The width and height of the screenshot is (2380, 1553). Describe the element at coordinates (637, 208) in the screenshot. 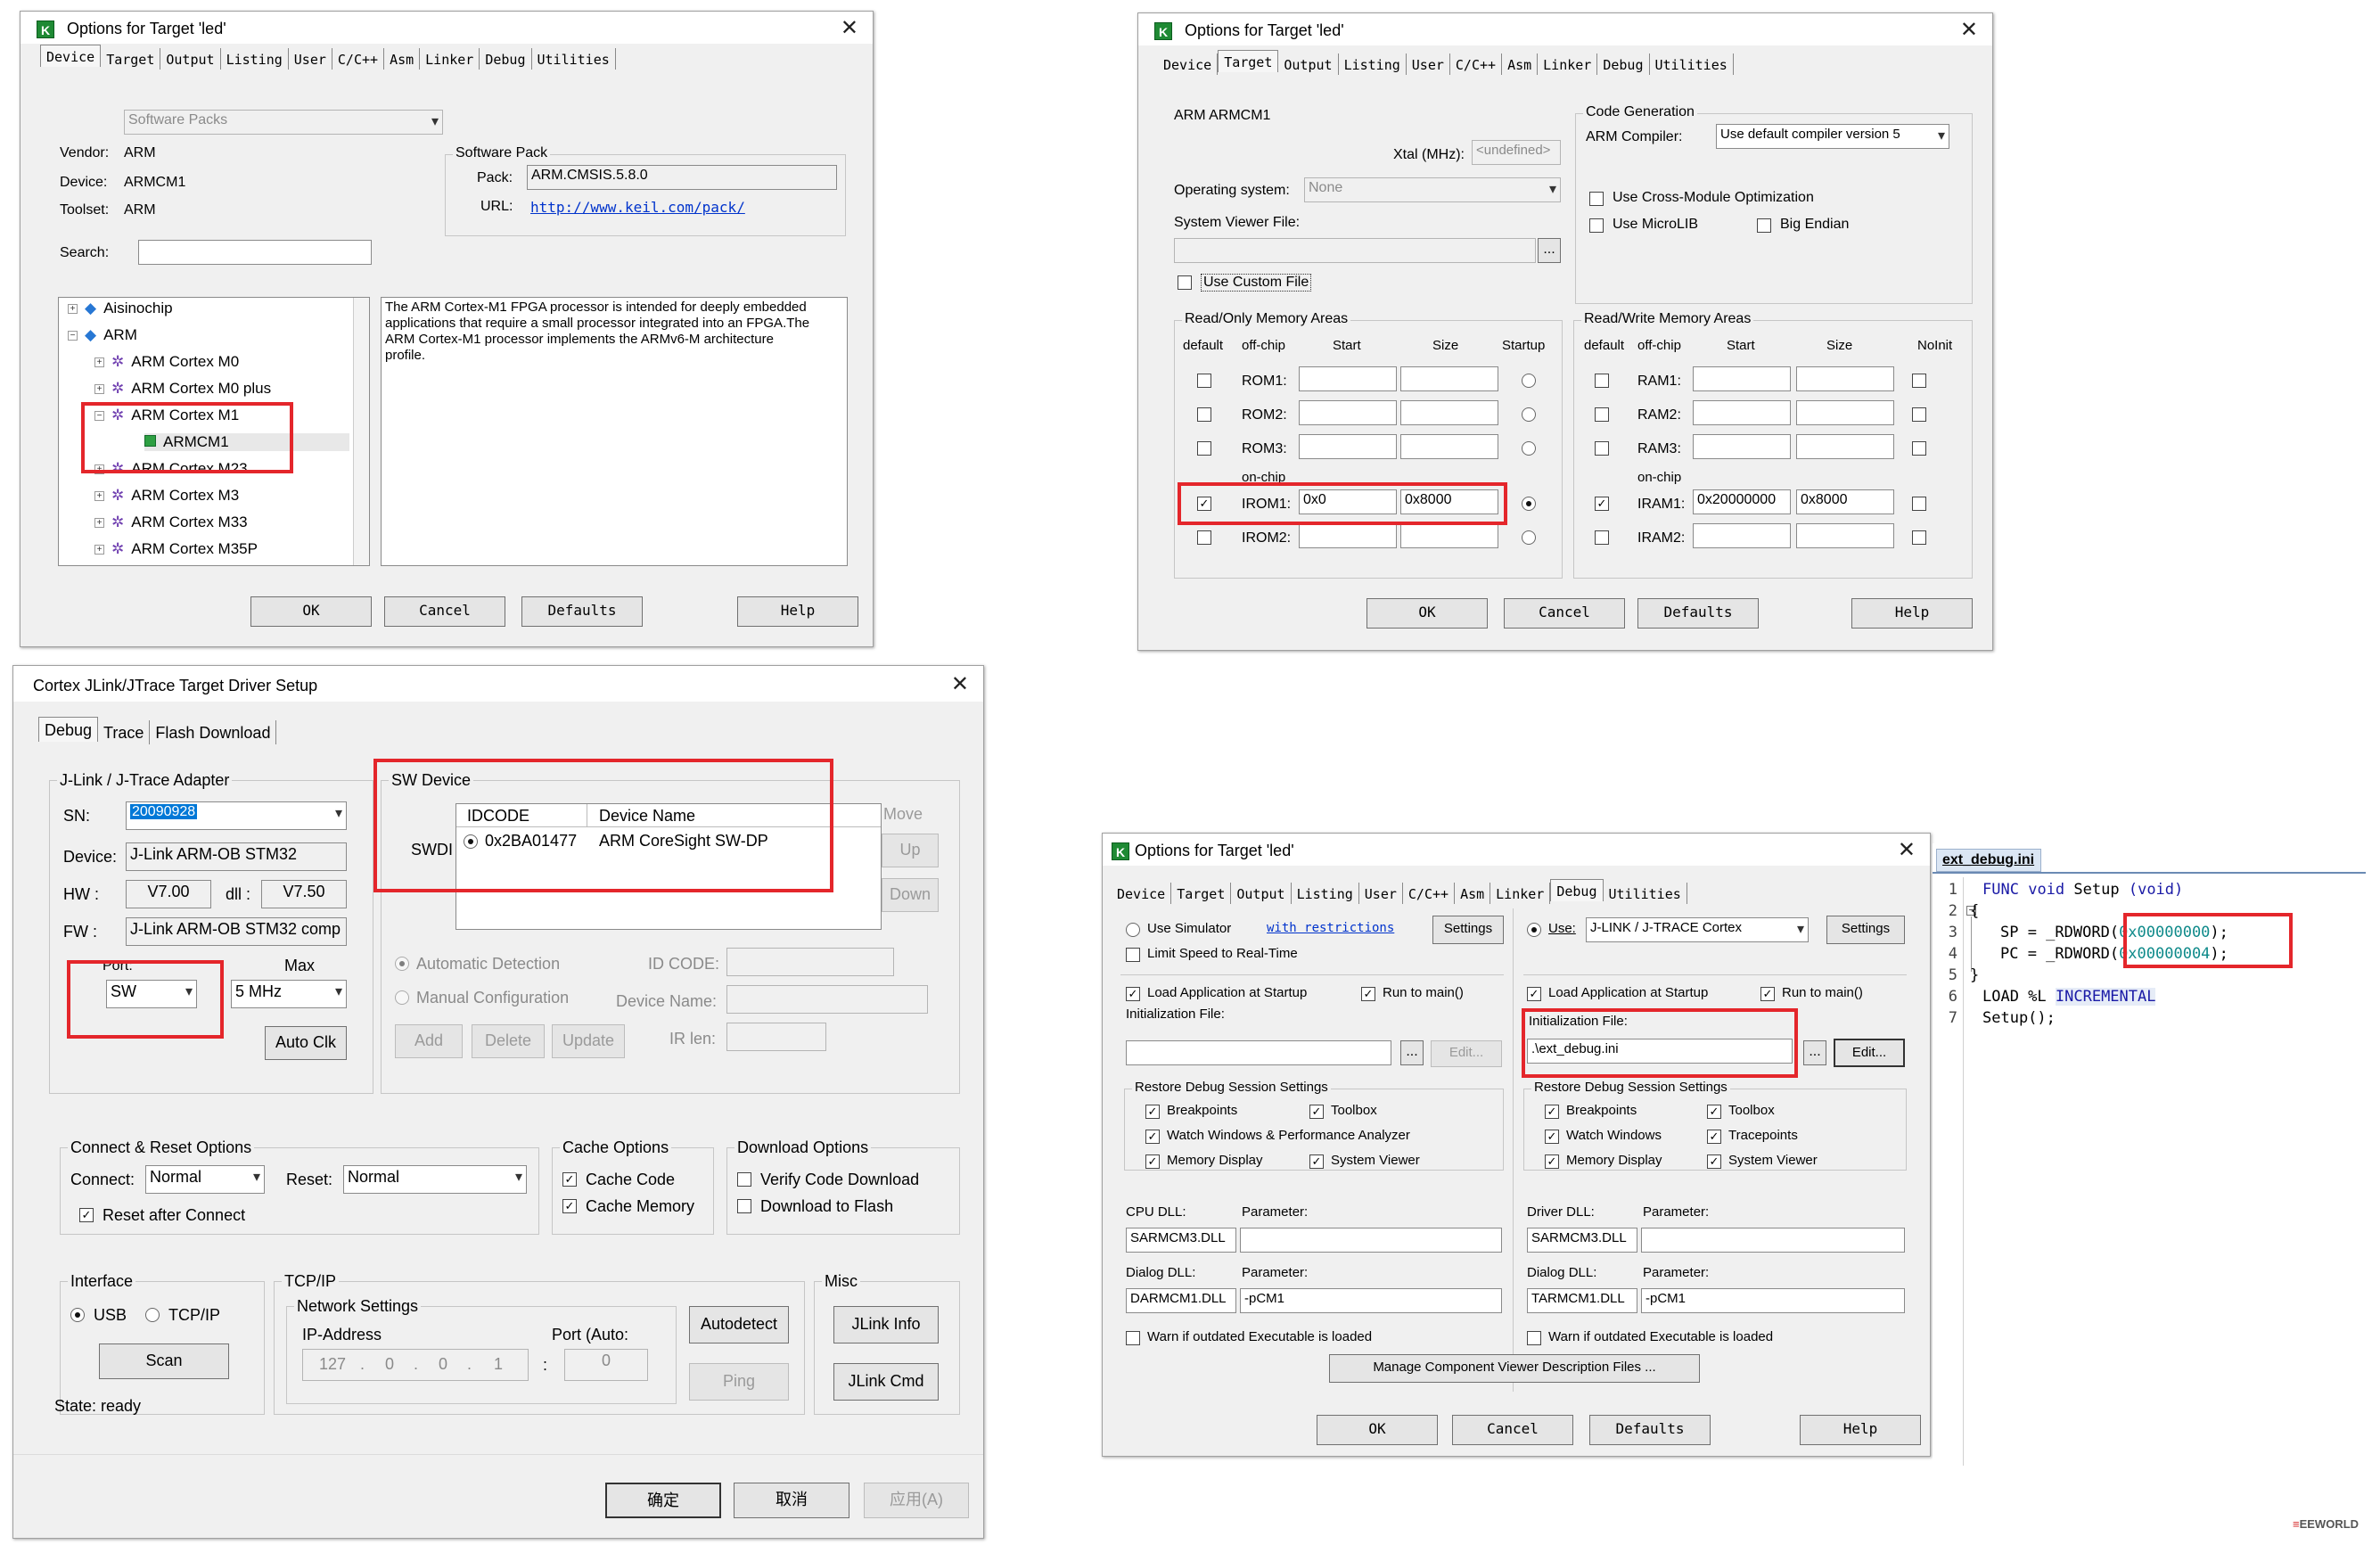

I see `url-link: http://www.keil.com/pack/` at that location.